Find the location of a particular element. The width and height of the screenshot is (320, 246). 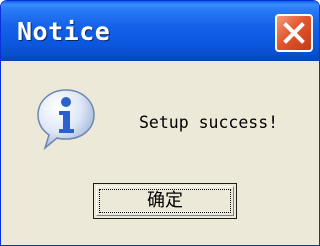

dialog-message: Setup success! is located at coordinates (209, 122).